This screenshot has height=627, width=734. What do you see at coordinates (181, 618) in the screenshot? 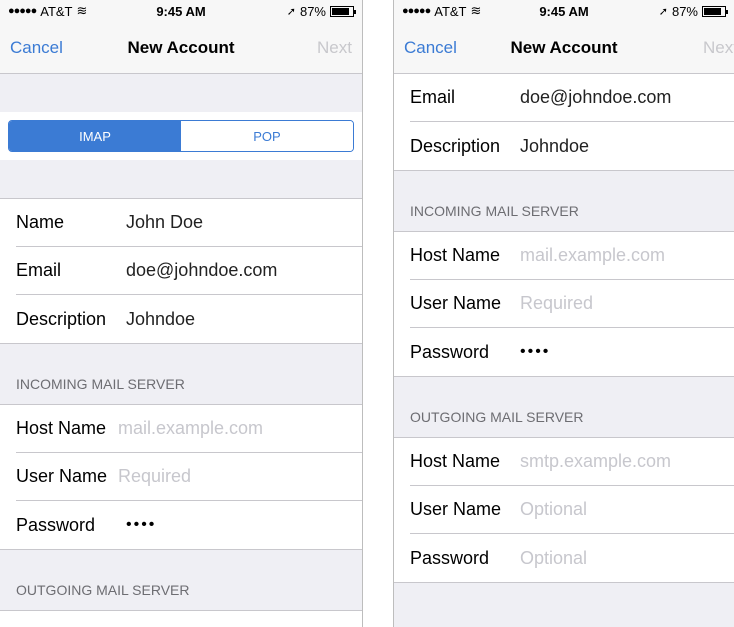
I see `outgoing-server-group-partial` at bounding box center [181, 618].